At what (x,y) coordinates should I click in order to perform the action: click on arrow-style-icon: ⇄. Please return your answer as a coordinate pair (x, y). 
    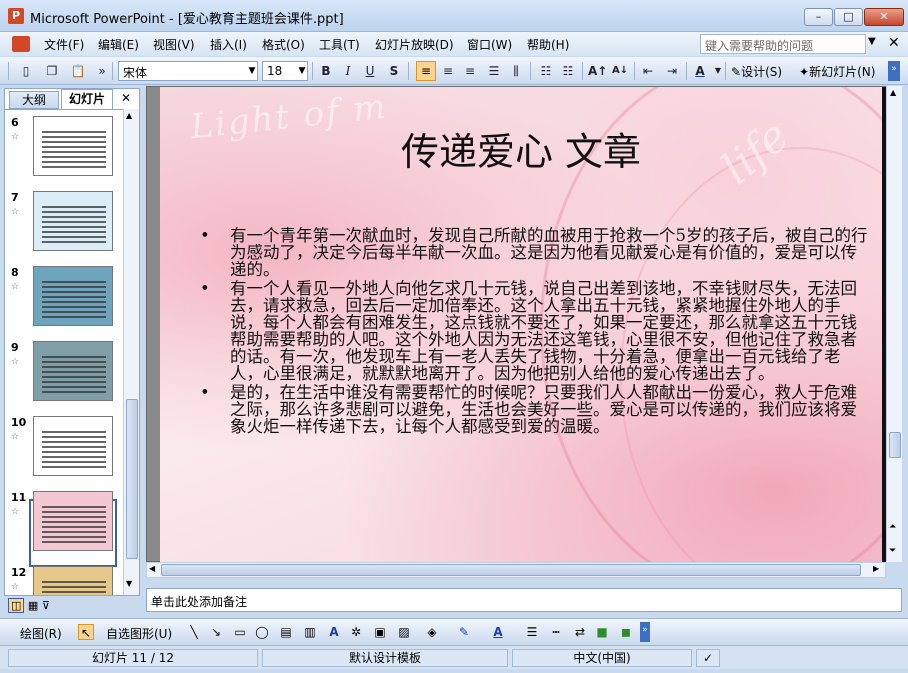
    Looking at the image, I should click on (580, 632).